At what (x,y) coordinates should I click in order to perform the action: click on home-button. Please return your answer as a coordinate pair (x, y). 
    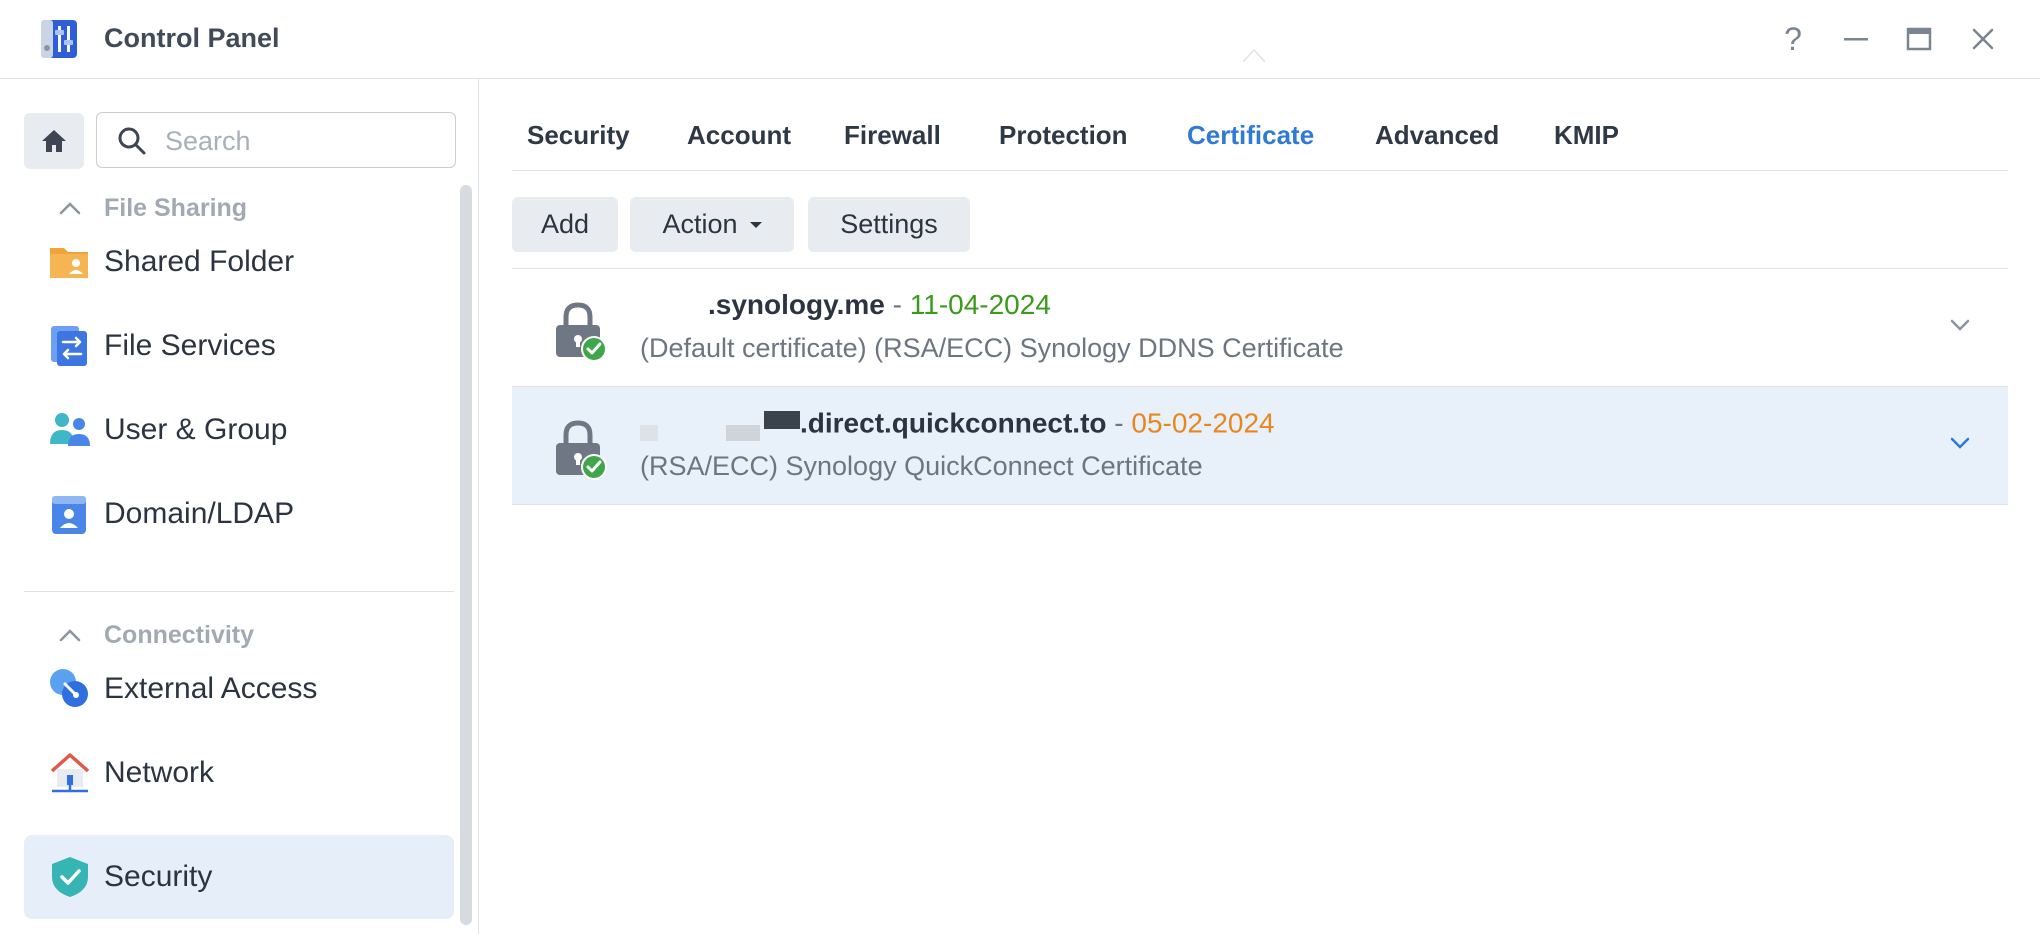
    Looking at the image, I should click on (54, 141).